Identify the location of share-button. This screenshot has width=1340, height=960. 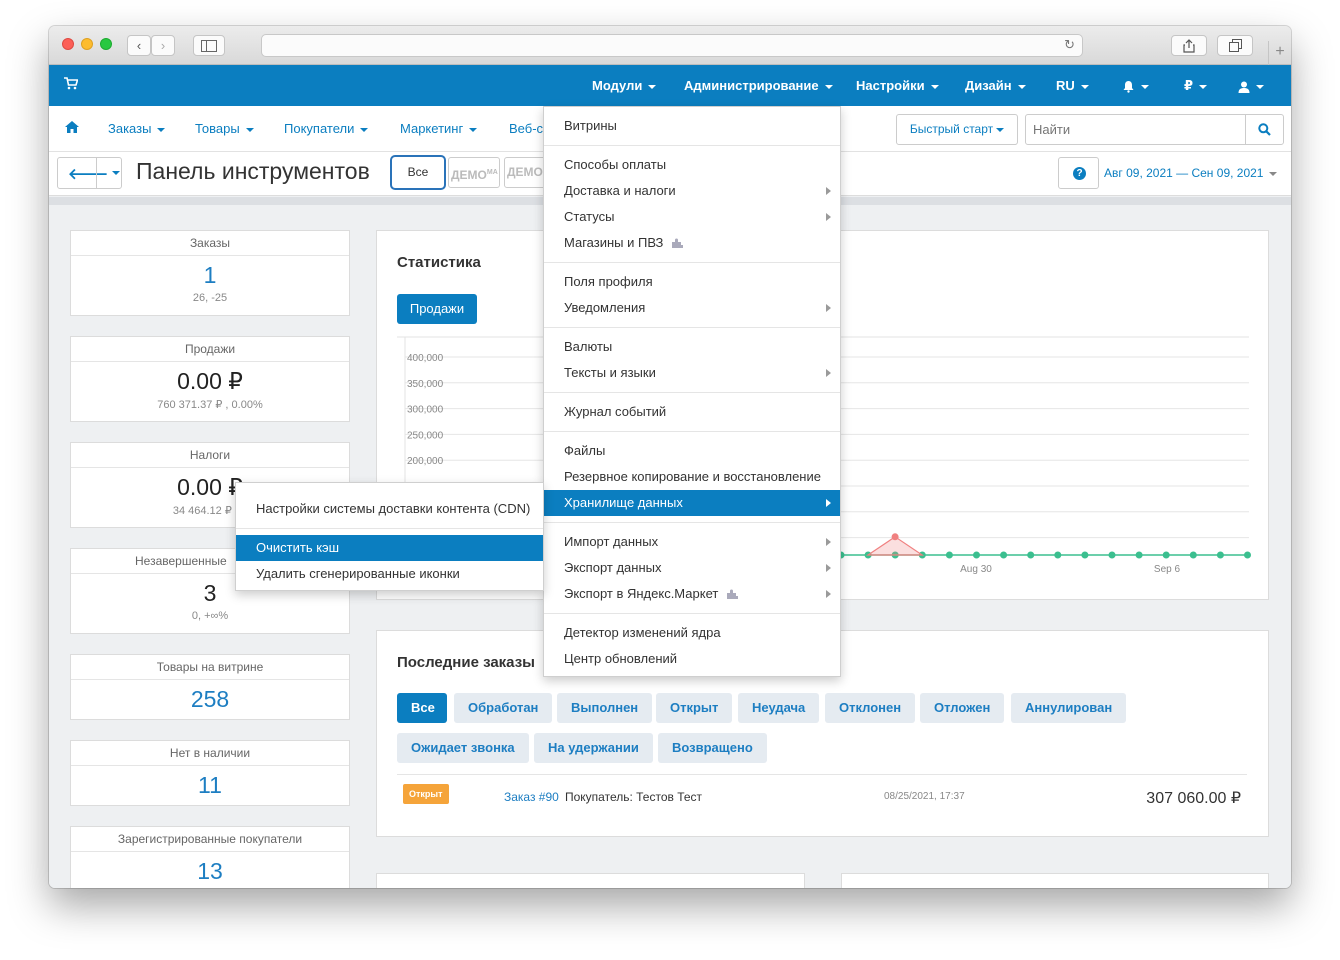
(1189, 45).